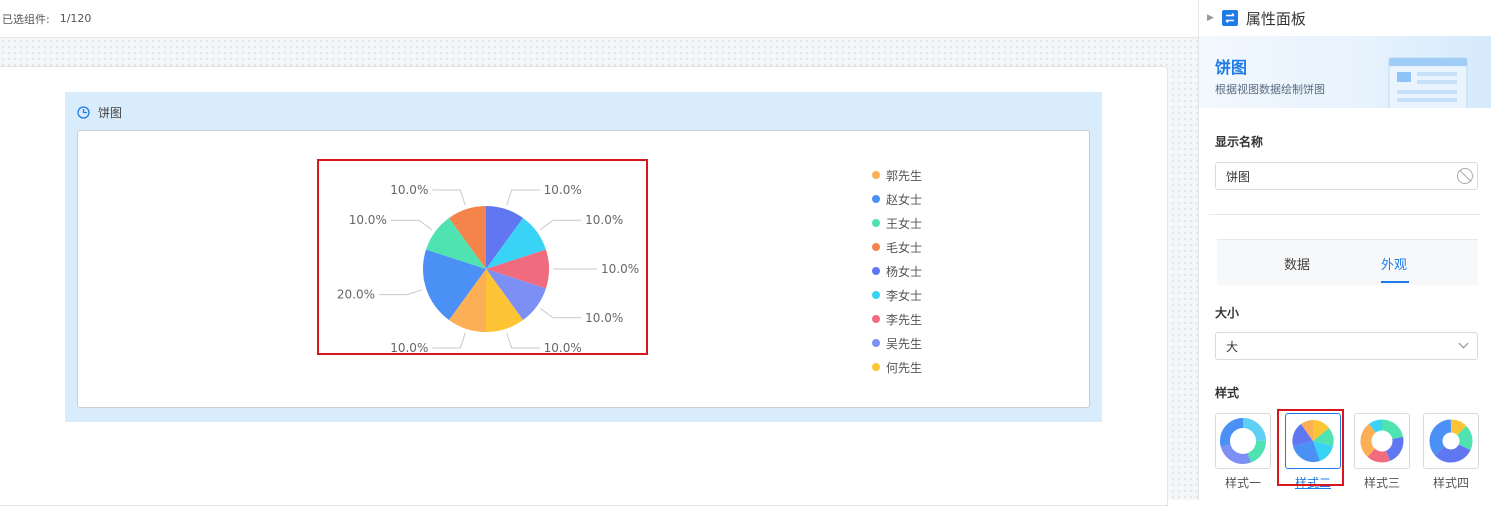 The height and width of the screenshot is (506, 1491). Describe the element at coordinates (1229, 18) in the screenshot. I see `panel-settings-icon` at that location.